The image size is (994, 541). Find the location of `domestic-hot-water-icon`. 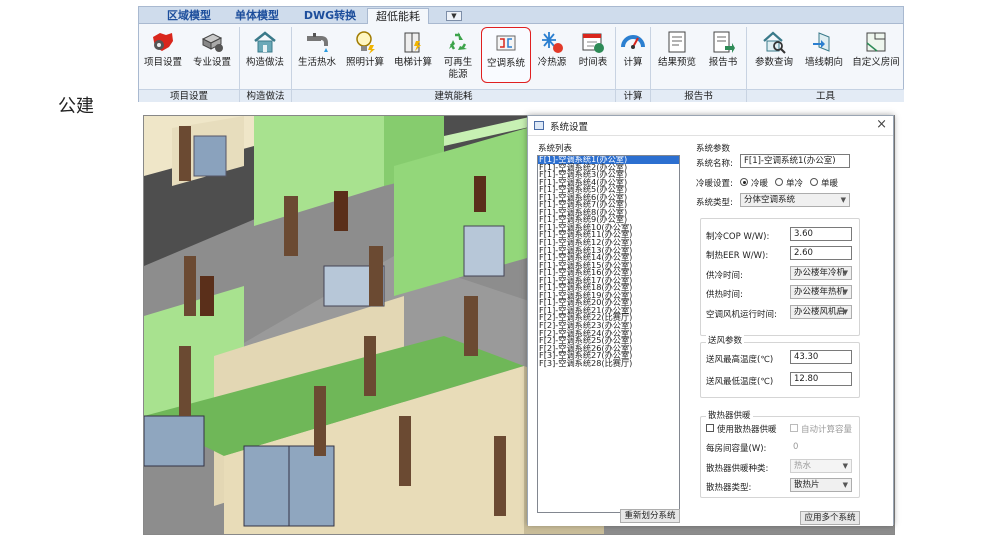

domestic-hot-water-icon is located at coordinates (317, 42).